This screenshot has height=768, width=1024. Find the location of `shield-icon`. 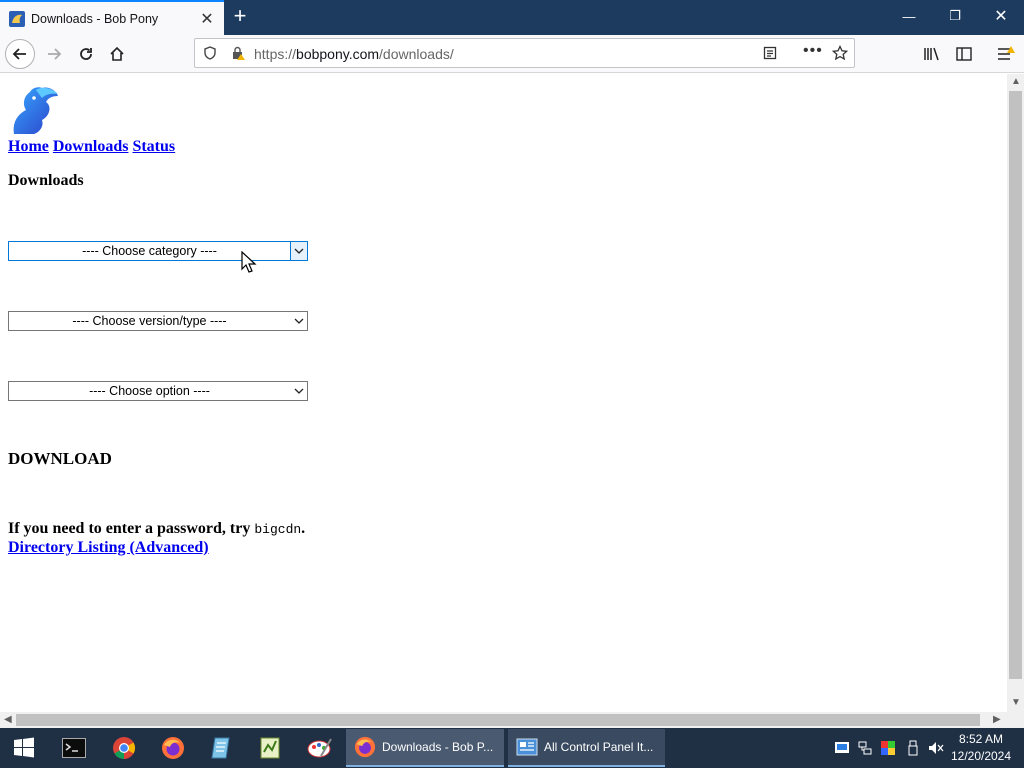

shield-icon is located at coordinates (210, 53).